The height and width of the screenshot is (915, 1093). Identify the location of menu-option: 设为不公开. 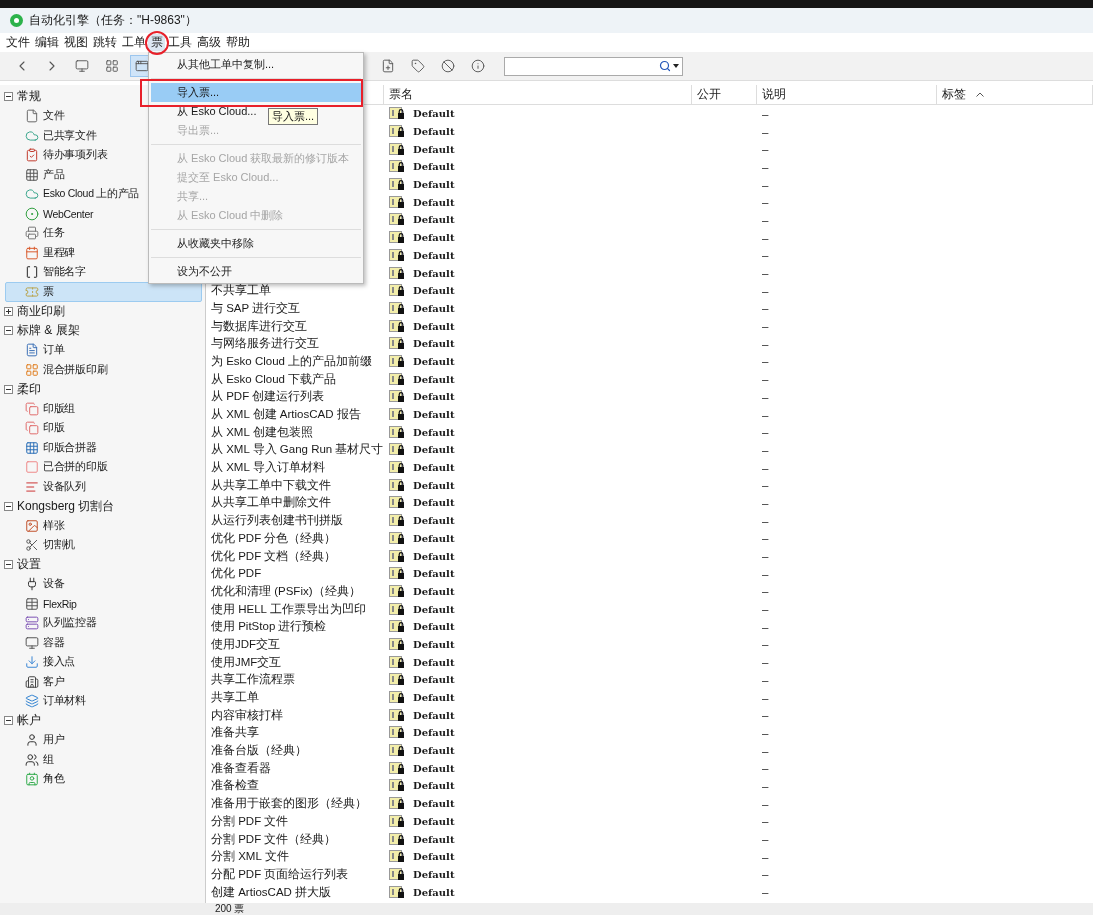
(256, 271).